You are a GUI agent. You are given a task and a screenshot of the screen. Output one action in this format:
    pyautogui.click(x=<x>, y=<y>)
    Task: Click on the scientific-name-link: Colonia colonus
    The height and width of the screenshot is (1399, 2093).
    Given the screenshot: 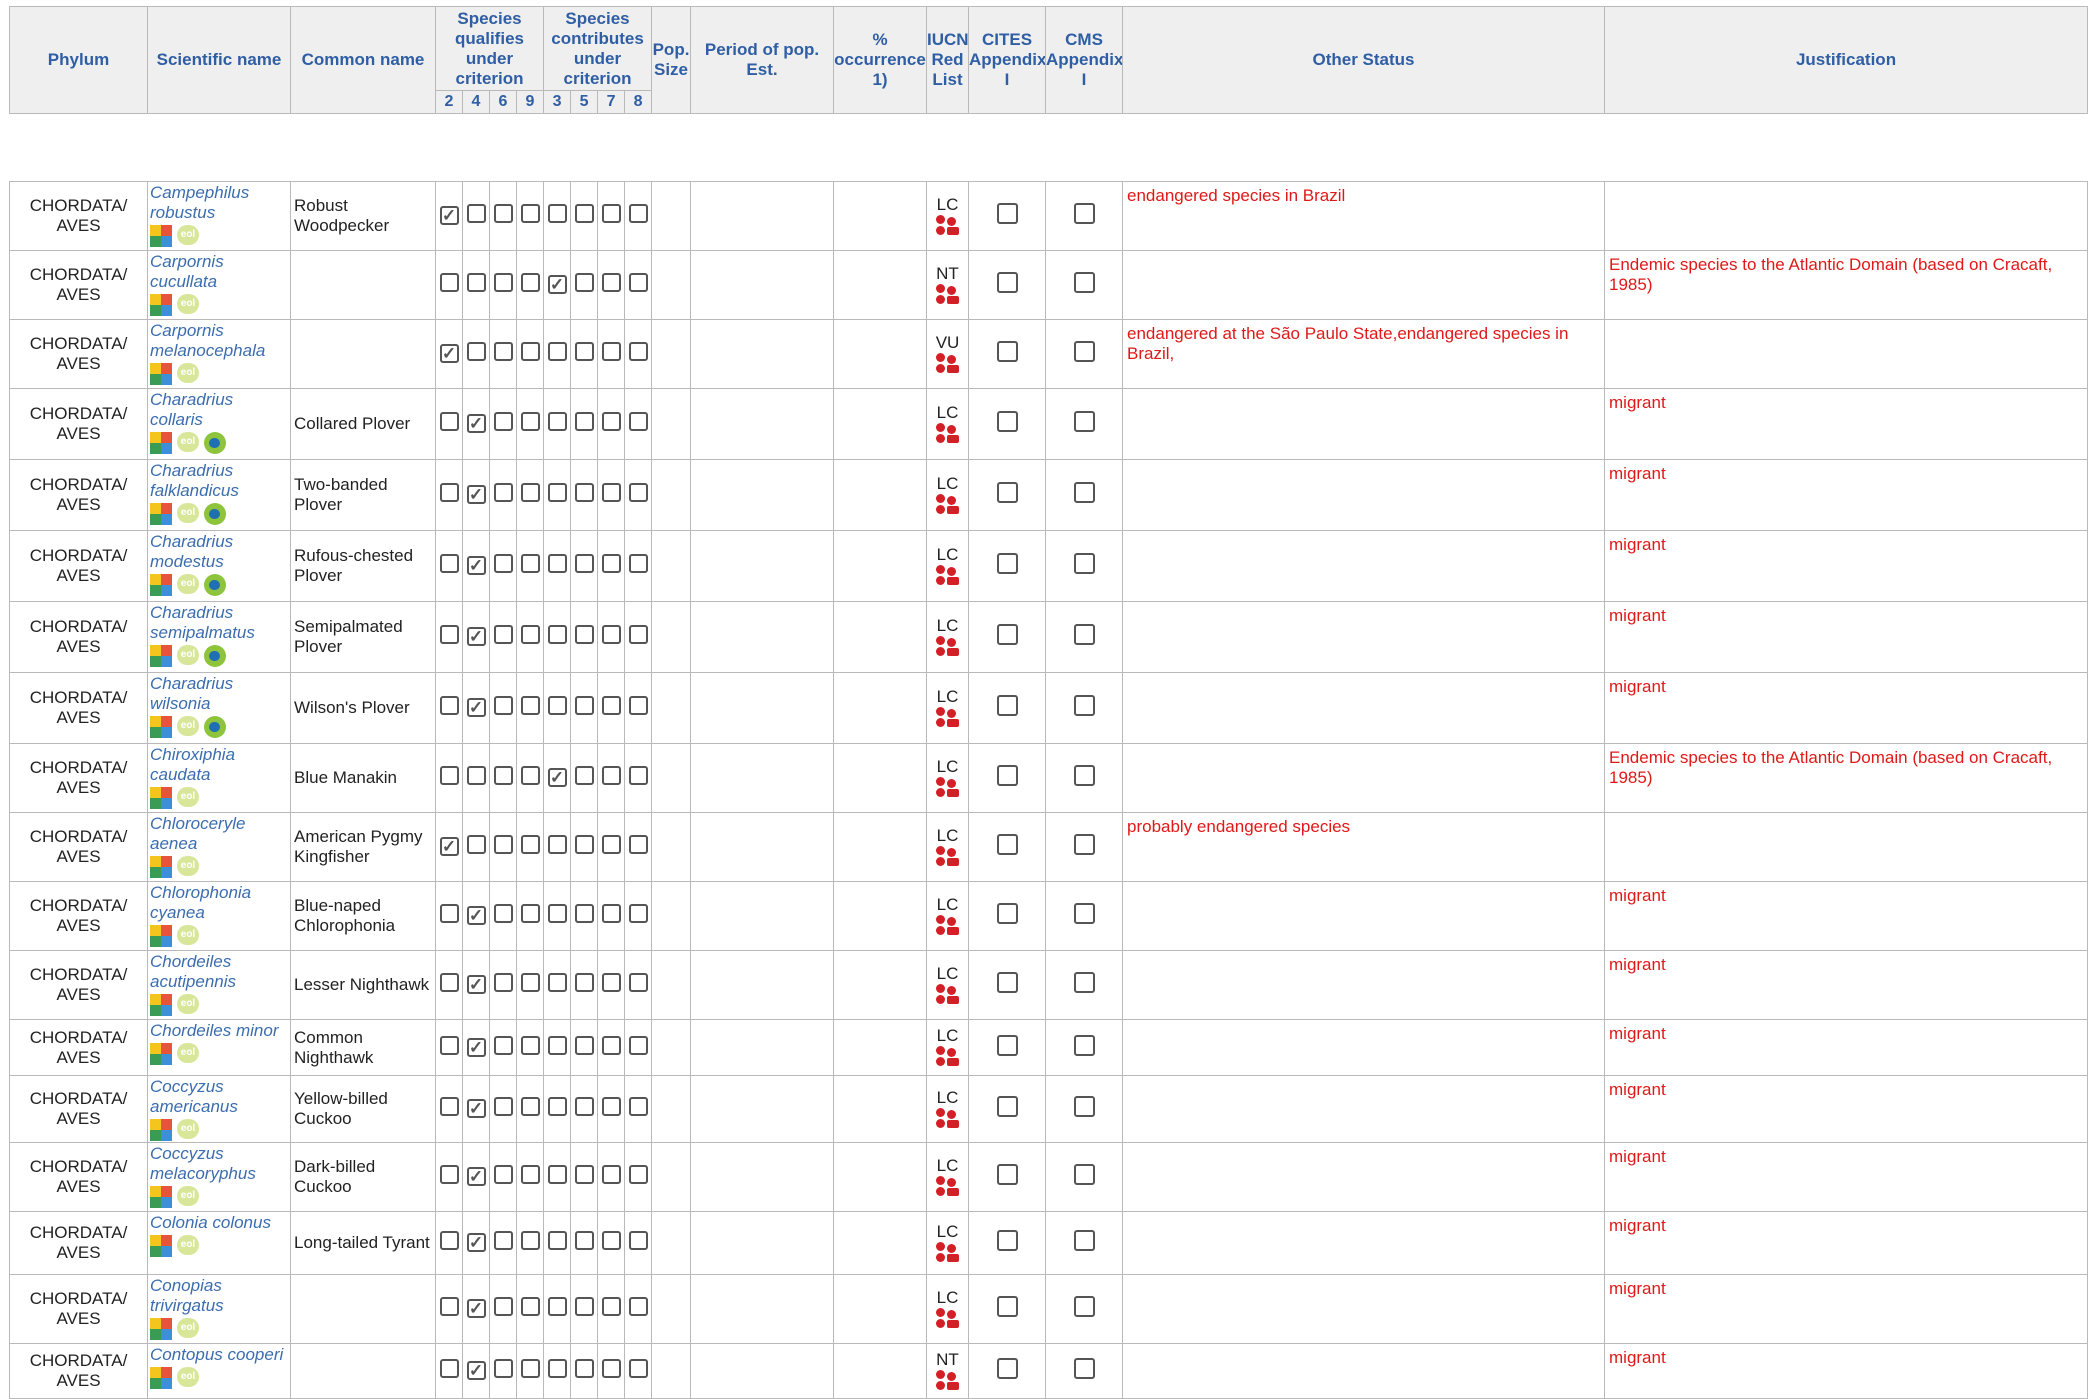 What is the action you would take?
    pyautogui.click(x=210, y=1222)
    